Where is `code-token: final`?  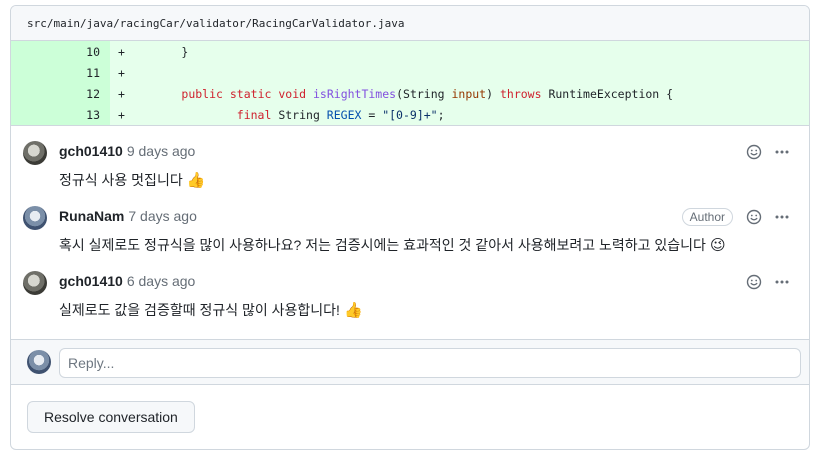
code-token: final is located at coordinates (254, 114).